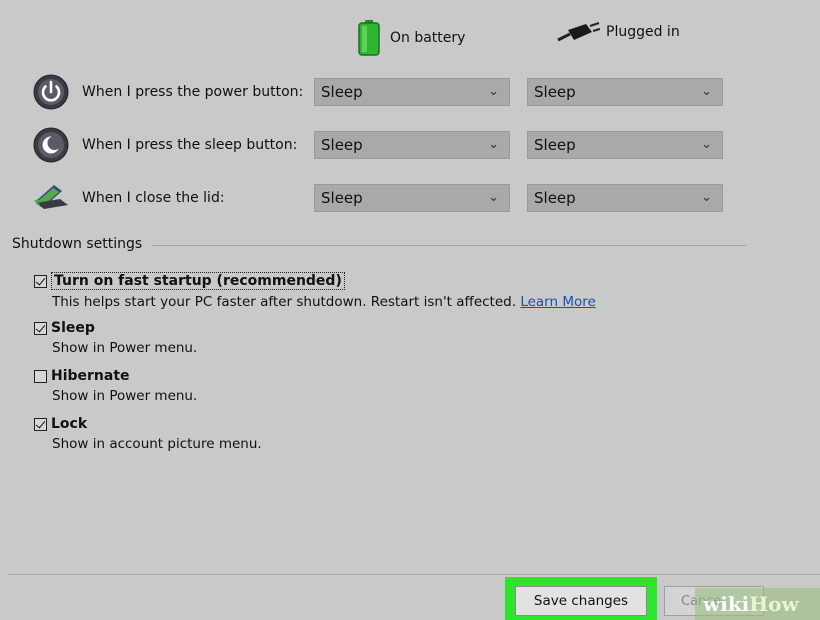 This screenshot has height=620, width=820. What do you see at coordinates (726, 604) in the screenshot?
I see `watermark-part-1: wiki` at bounding box center [726, 604].